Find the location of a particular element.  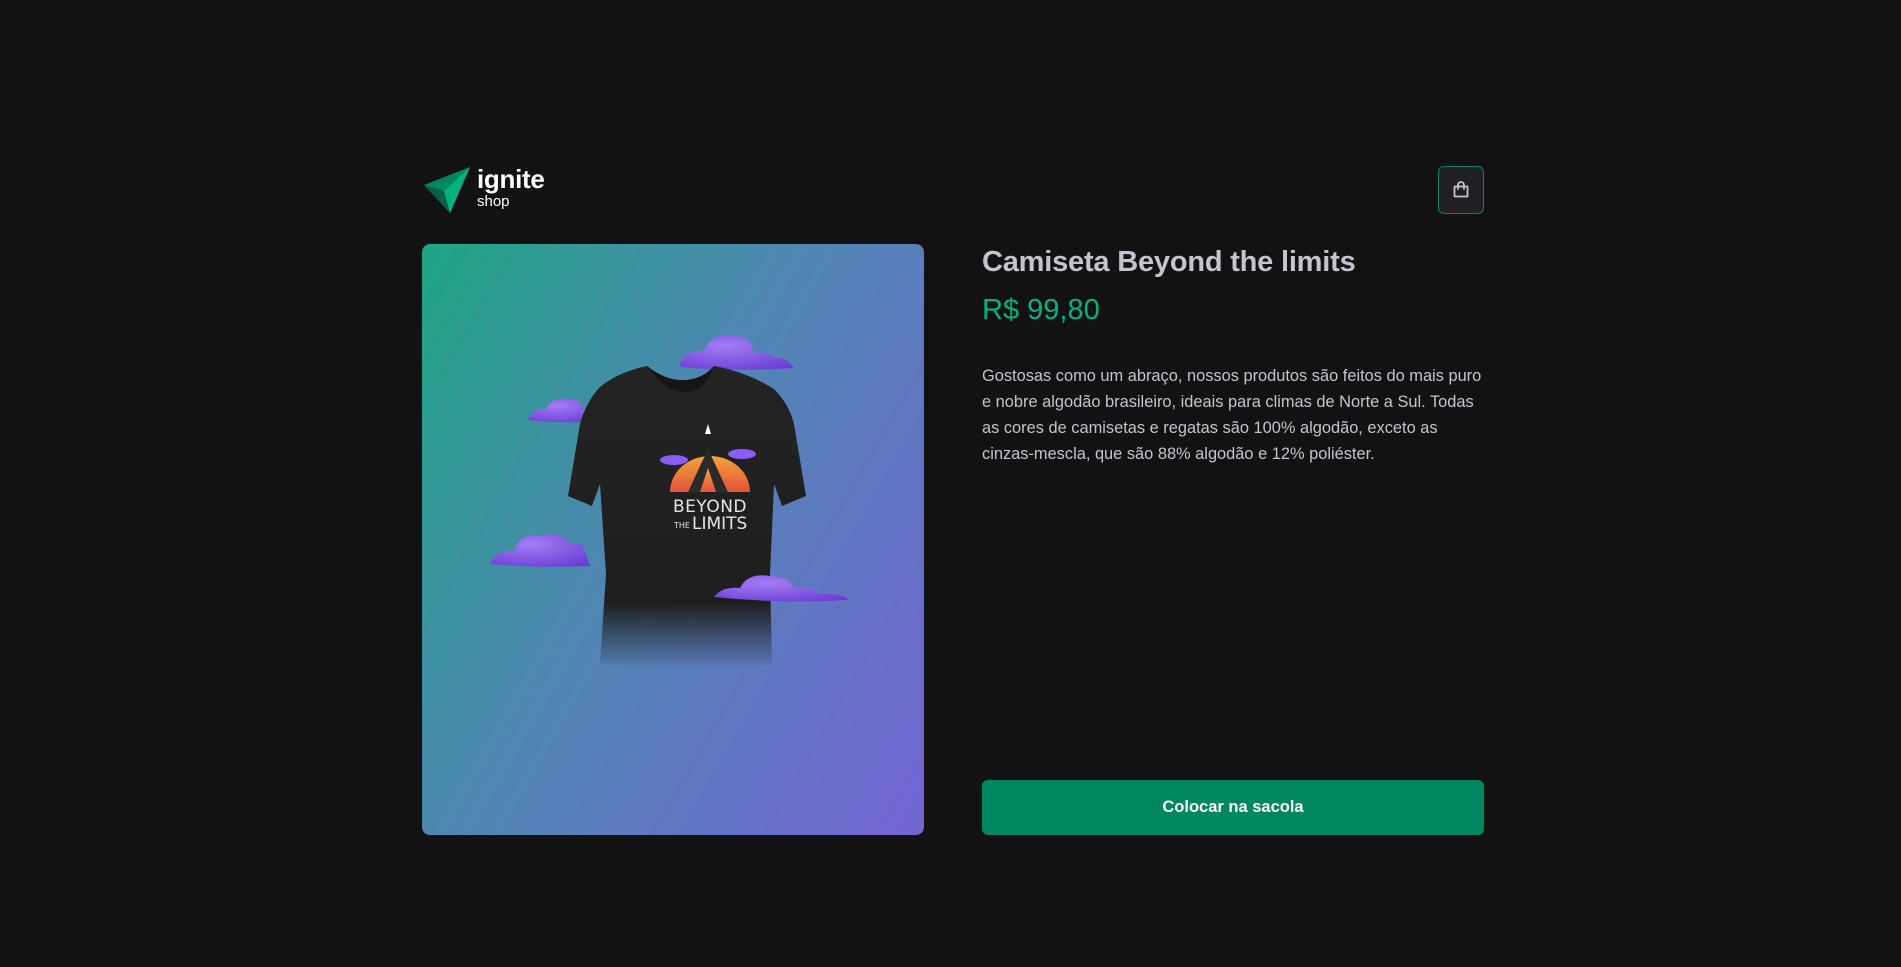

add-to-bag-button: Colocar na sacola is located at coordinates (1233, 807).